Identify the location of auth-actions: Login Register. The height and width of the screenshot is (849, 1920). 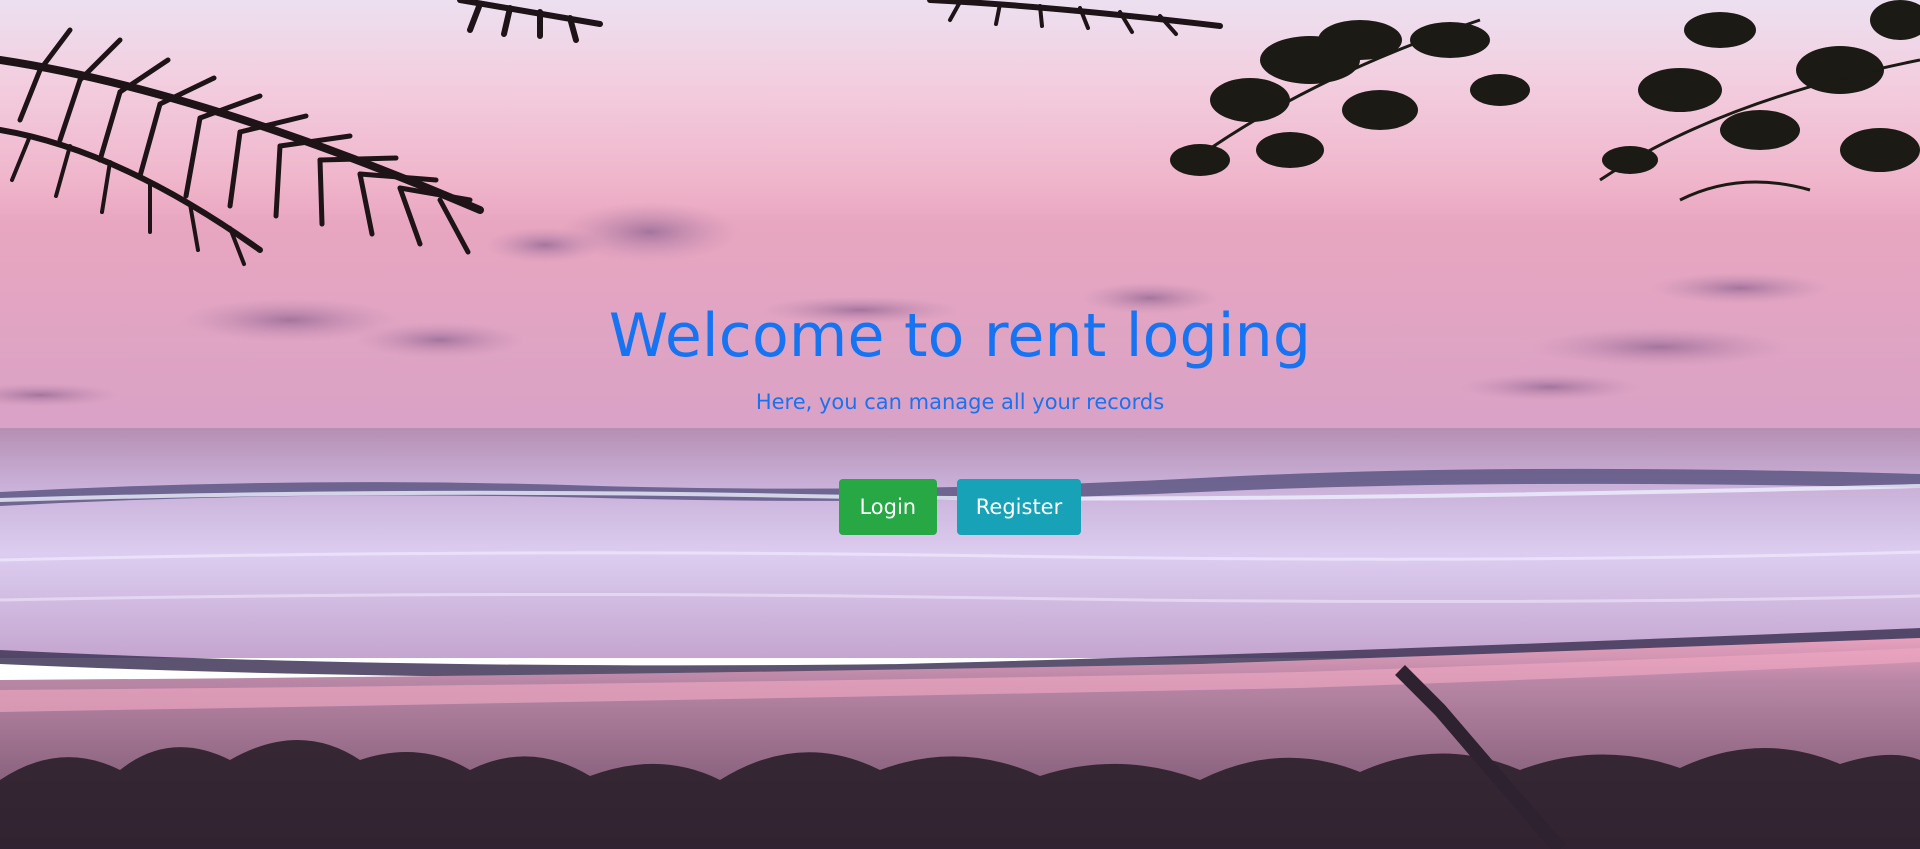
(960, 507).